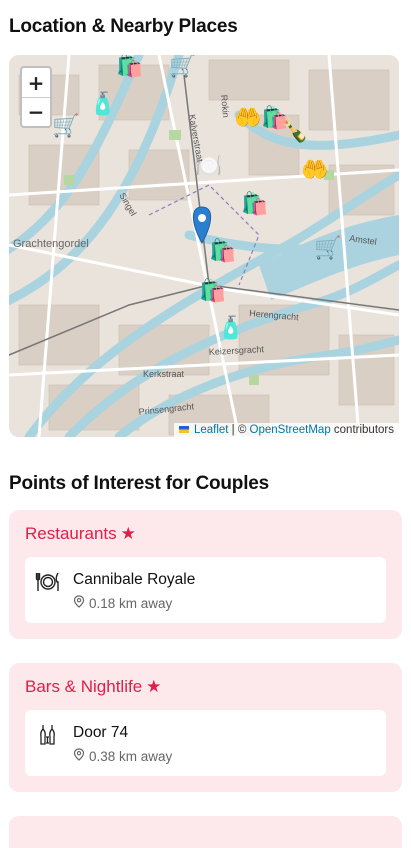 The image size is (411, 848). Describe the element at coordinates (211, 430) in the screenshot. I see `leaflet-link: Leaflet` at that location.